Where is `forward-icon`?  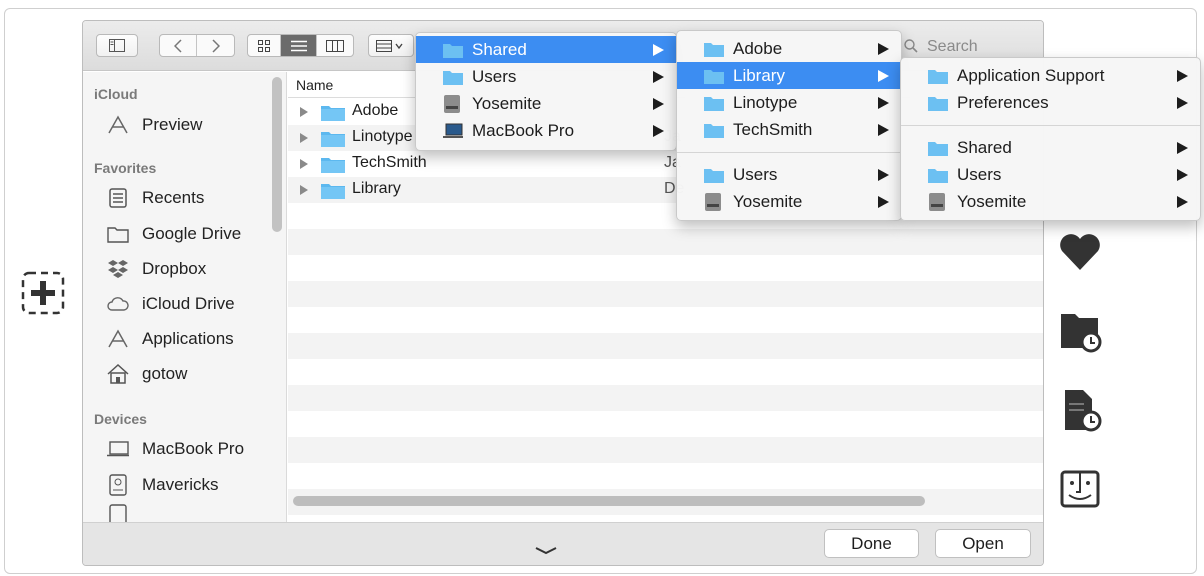
forward-icon is located at coordinates (215, 45).